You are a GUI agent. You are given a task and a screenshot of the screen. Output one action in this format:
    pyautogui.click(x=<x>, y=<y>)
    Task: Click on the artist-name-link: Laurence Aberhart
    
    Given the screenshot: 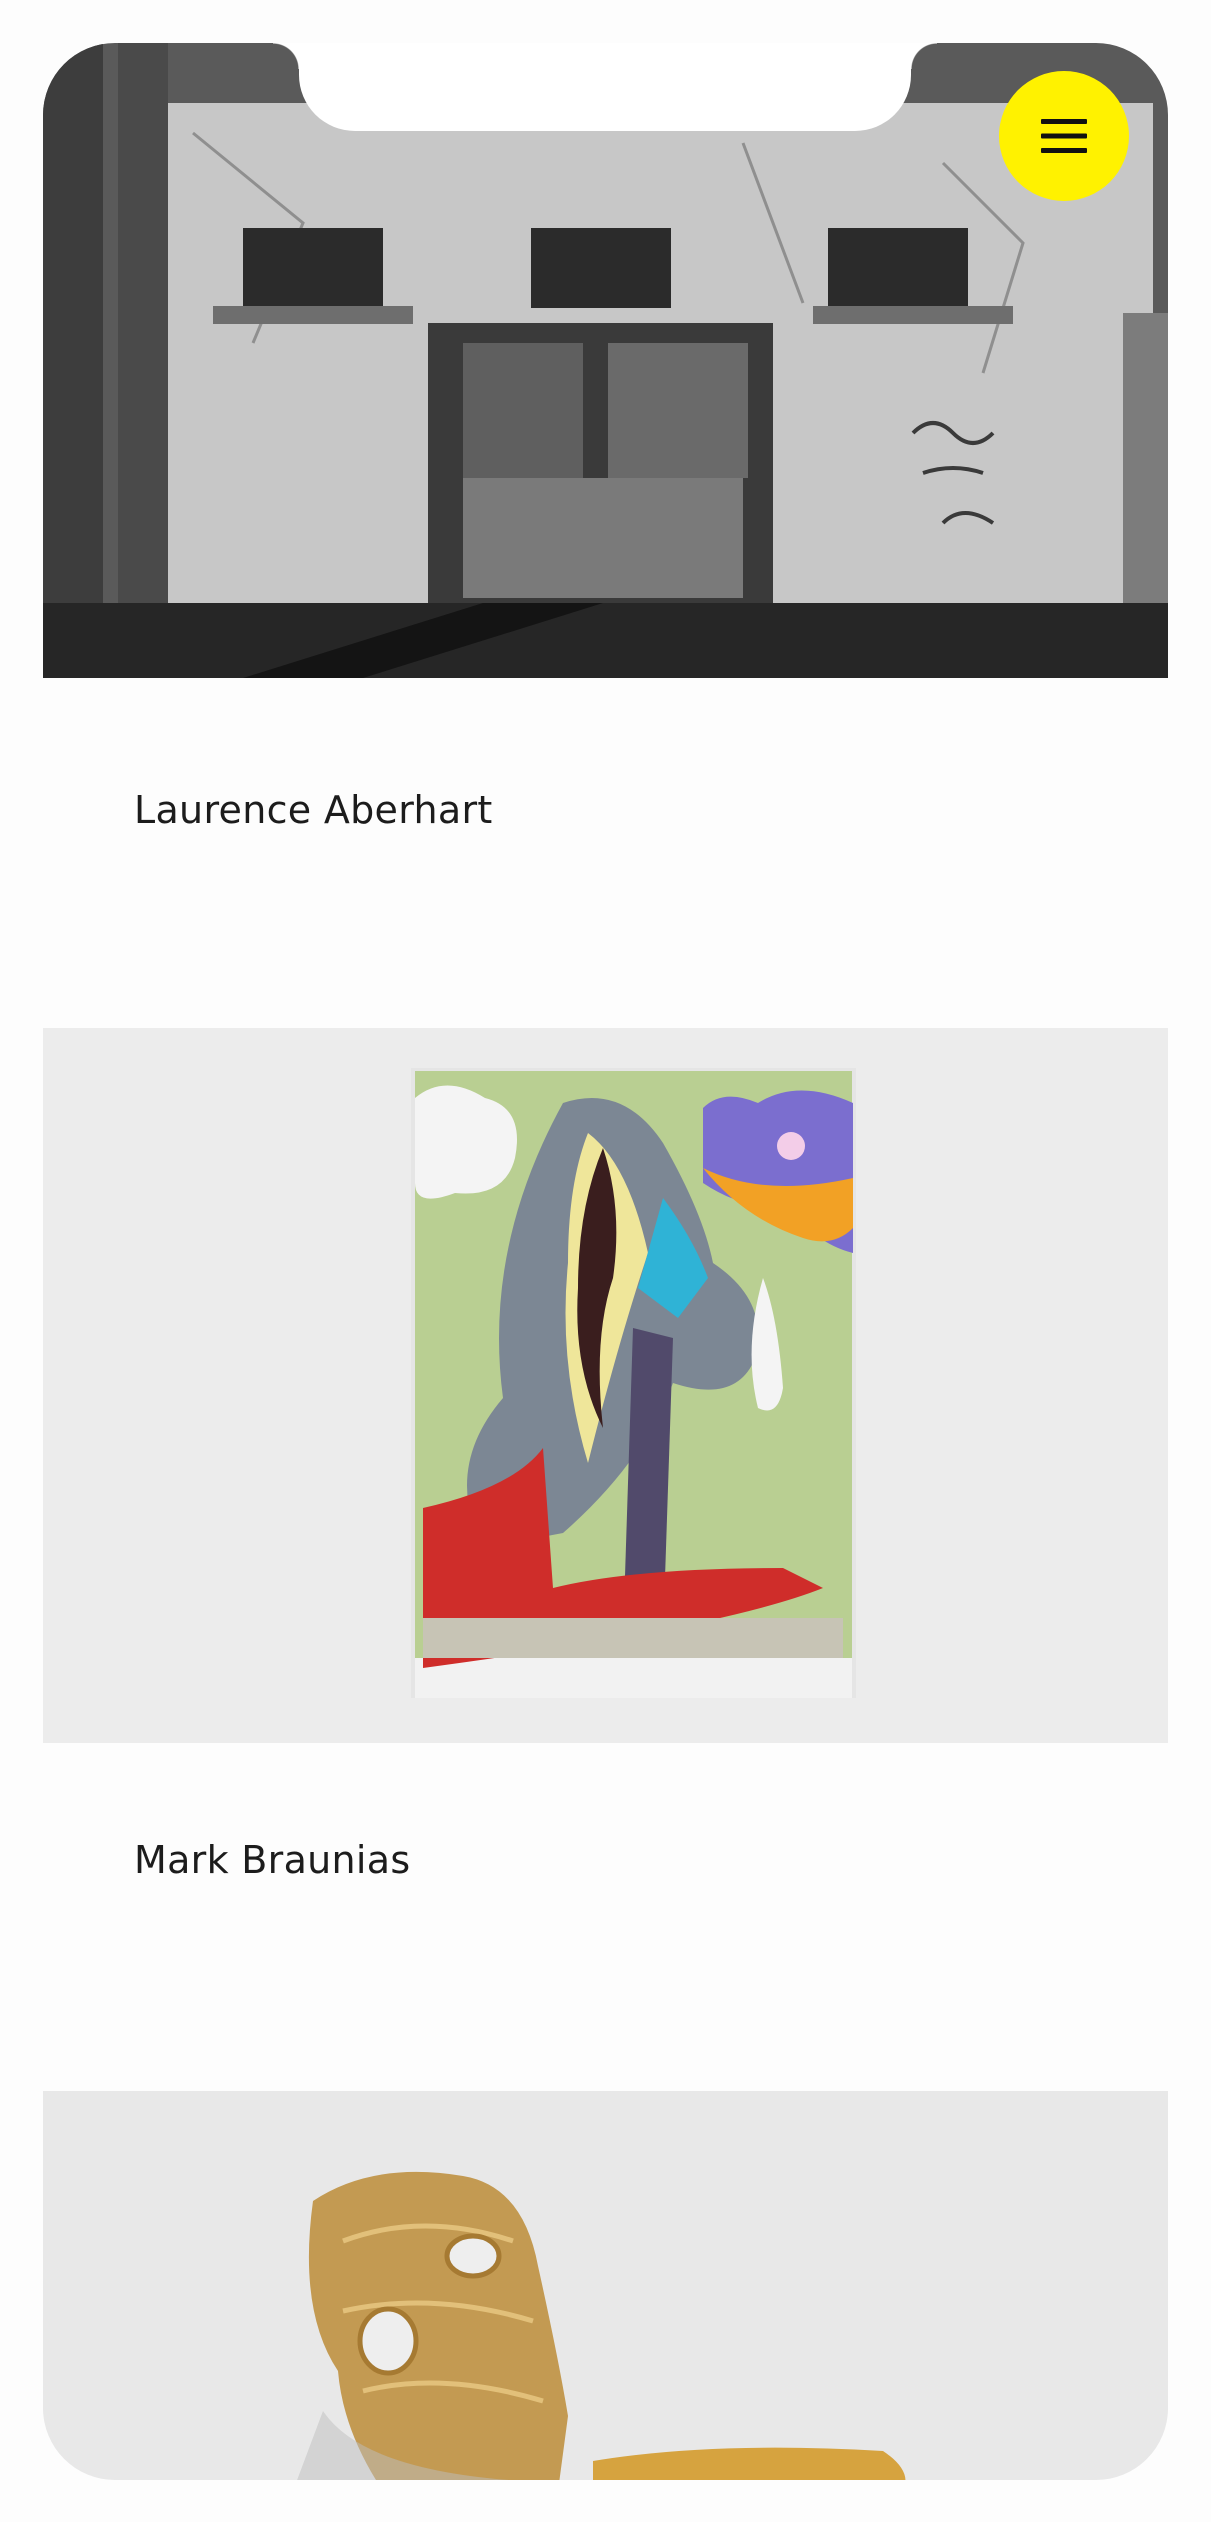 What is the action you would take?
    pyautogui.click(x=313, y=810)
    